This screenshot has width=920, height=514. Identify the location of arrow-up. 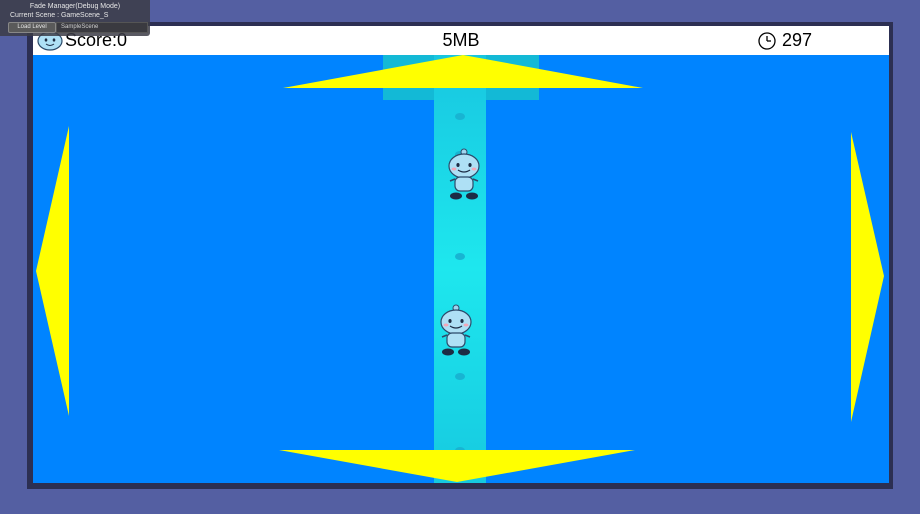
(463, 72).